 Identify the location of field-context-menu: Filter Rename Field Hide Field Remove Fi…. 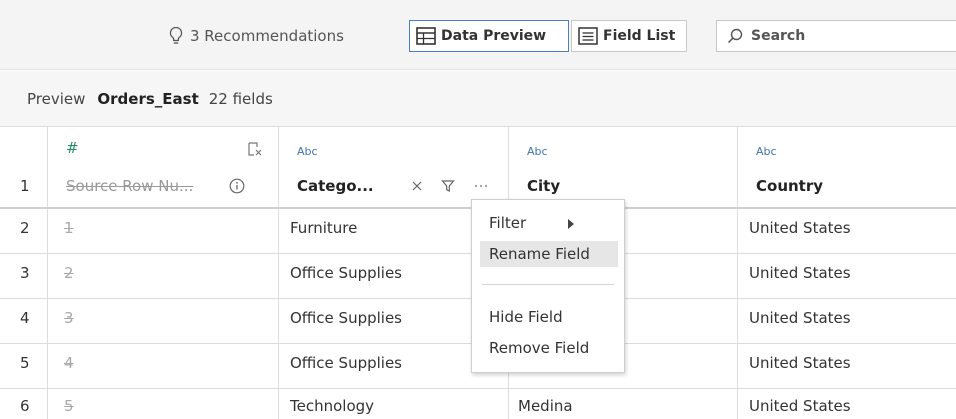
(548, 286).